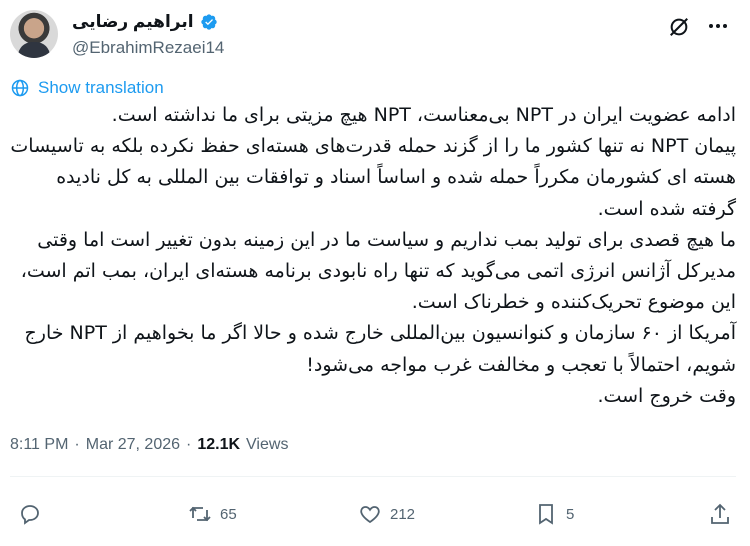 The width and height of the screenshot is (750, 546). I want to click on grok-icon, so click(679, 27).